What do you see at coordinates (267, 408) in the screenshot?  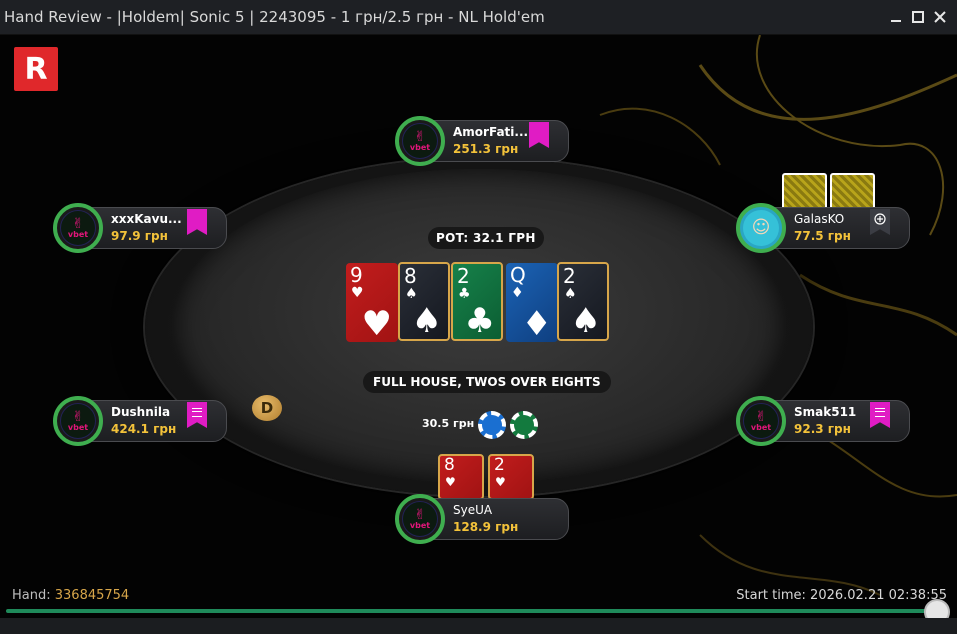 I see `dealer-button: D` at bounding box center [267, 408].